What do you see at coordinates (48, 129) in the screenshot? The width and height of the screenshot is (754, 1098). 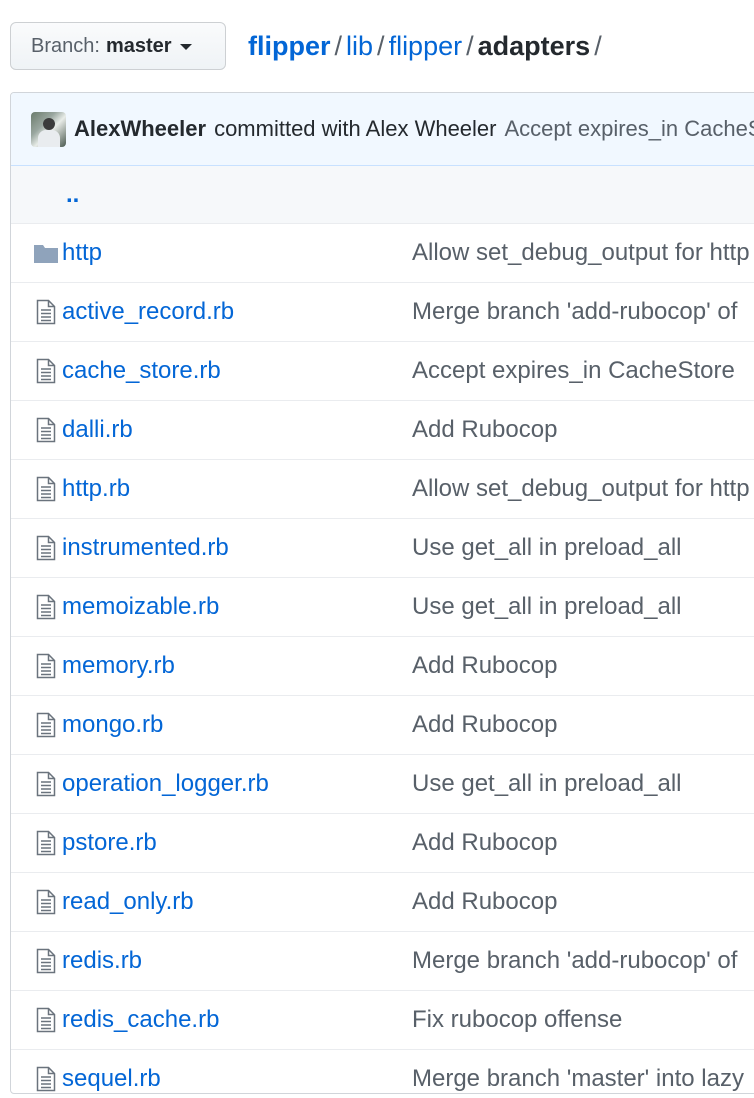 I see `avatar` at bounding box center [48, 129].